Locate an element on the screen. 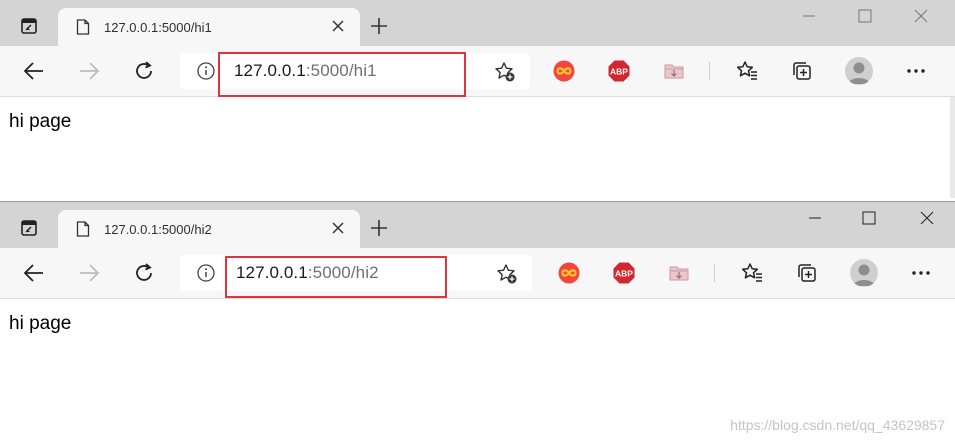 The image size is (955, 442). tab-active: 127.0.0.1:5000/hi1 is located at coordinates (209, 27).